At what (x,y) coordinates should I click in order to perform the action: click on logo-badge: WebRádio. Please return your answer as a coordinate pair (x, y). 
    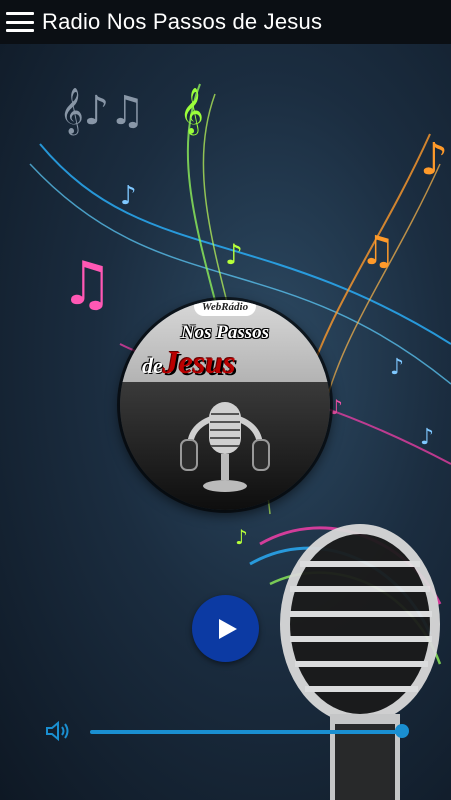
    Looking at the image, I should click on (225, 308).